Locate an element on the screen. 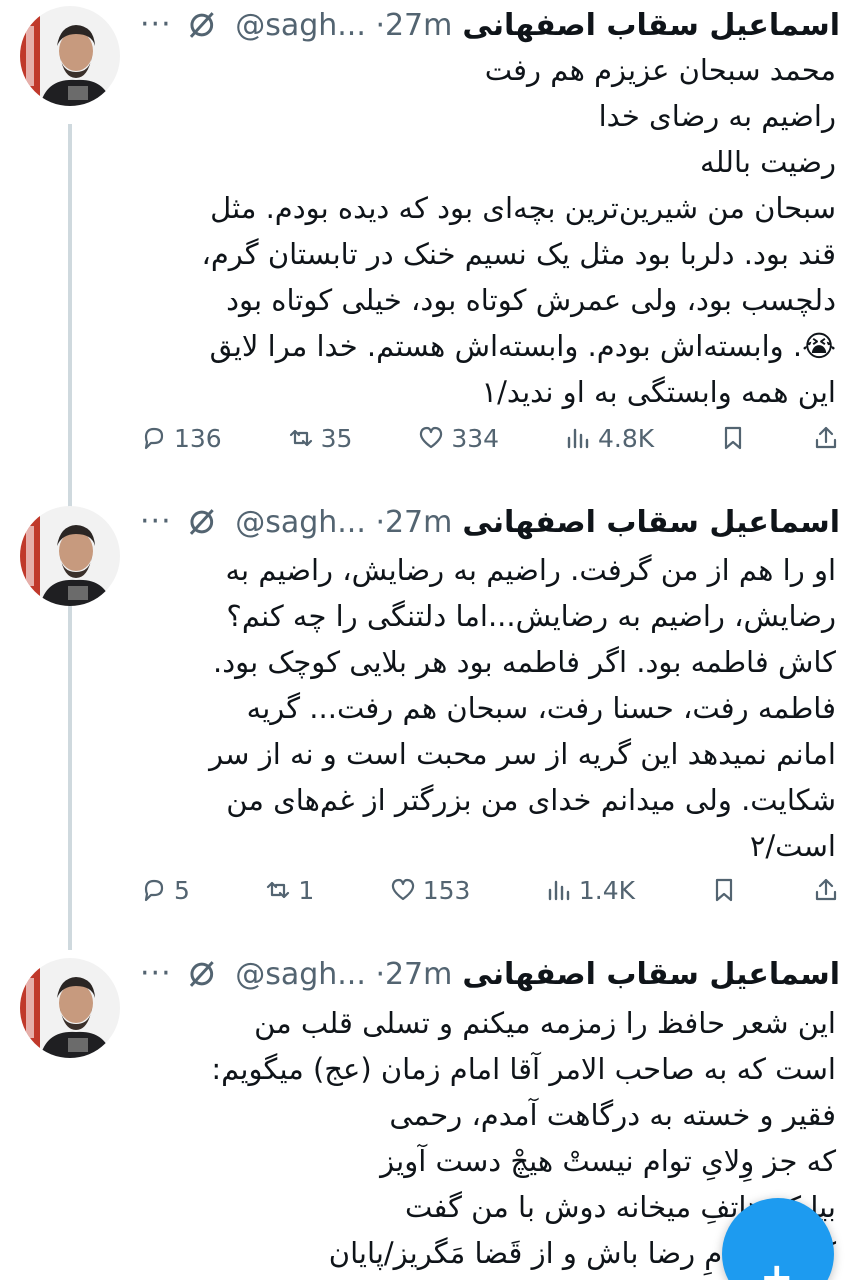 Image resolution: width=856 pixels, height=1280 pixels. views-button: 4.8K is located at coordinates (609, 438).